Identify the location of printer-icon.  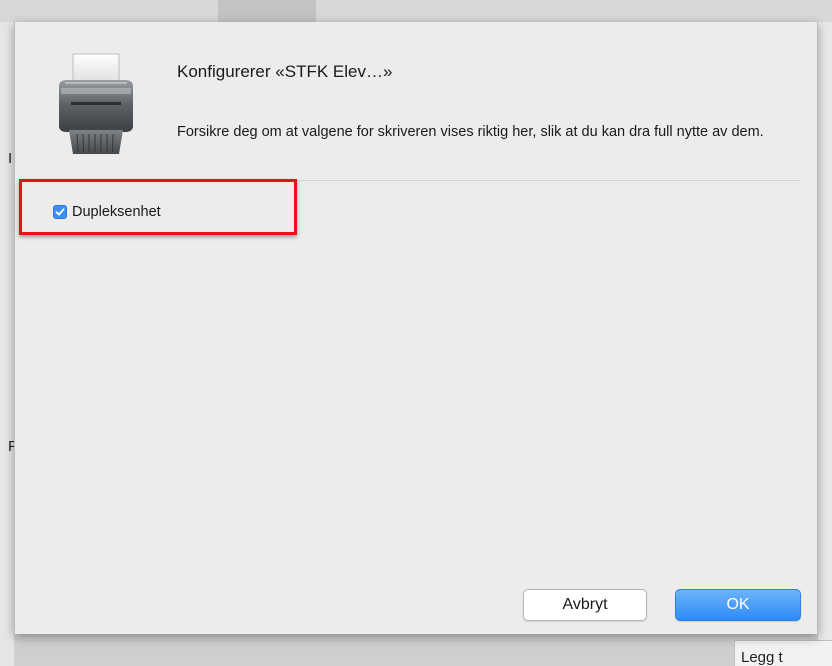
(96, 103).